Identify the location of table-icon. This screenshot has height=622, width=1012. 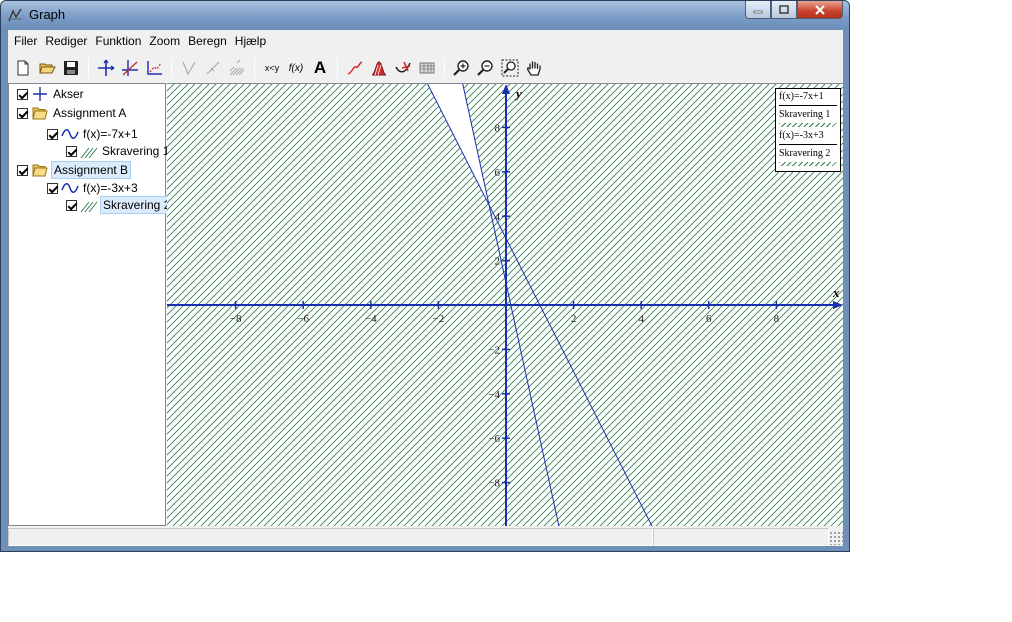
(427, 68).